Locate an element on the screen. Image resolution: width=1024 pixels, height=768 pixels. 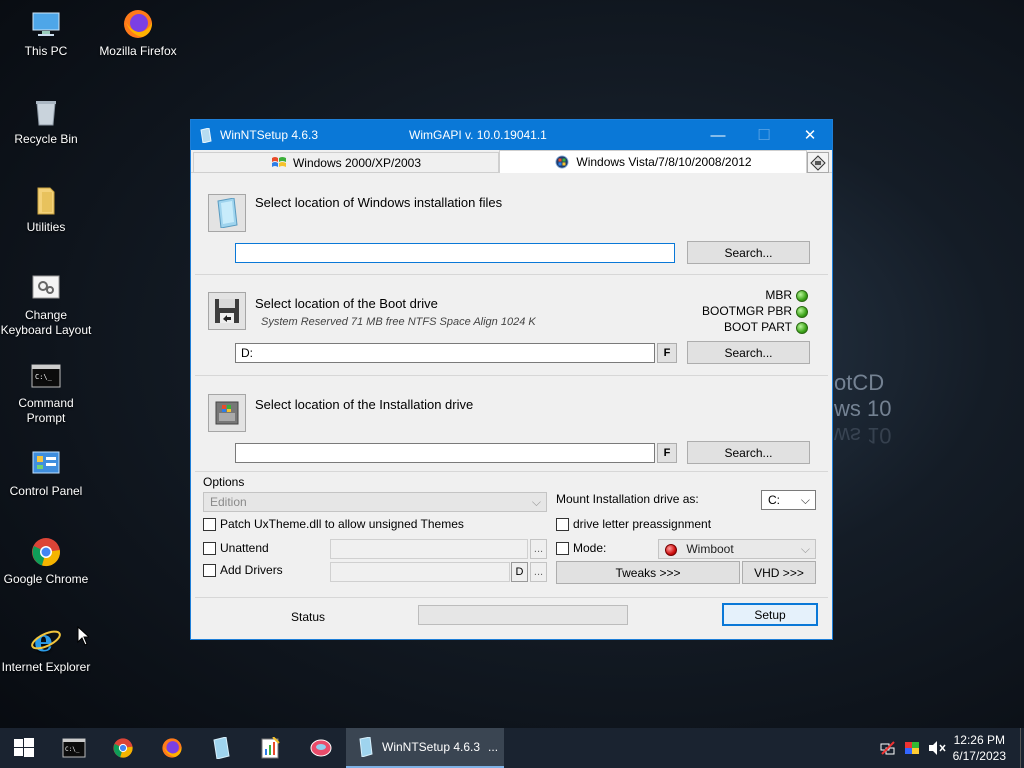
add-drivers-checkbox: Add Drivers is located at coordinates (243, 570).